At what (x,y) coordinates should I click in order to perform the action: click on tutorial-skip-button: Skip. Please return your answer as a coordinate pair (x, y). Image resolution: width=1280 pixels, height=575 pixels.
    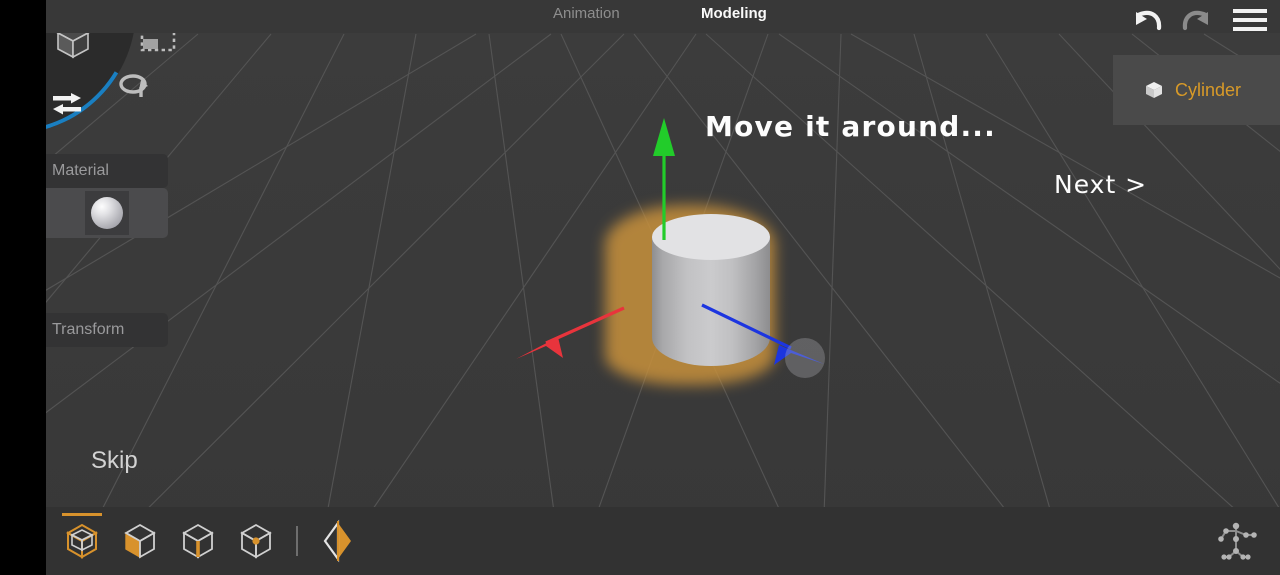
    Looking at the image, I should click on (114, 461).